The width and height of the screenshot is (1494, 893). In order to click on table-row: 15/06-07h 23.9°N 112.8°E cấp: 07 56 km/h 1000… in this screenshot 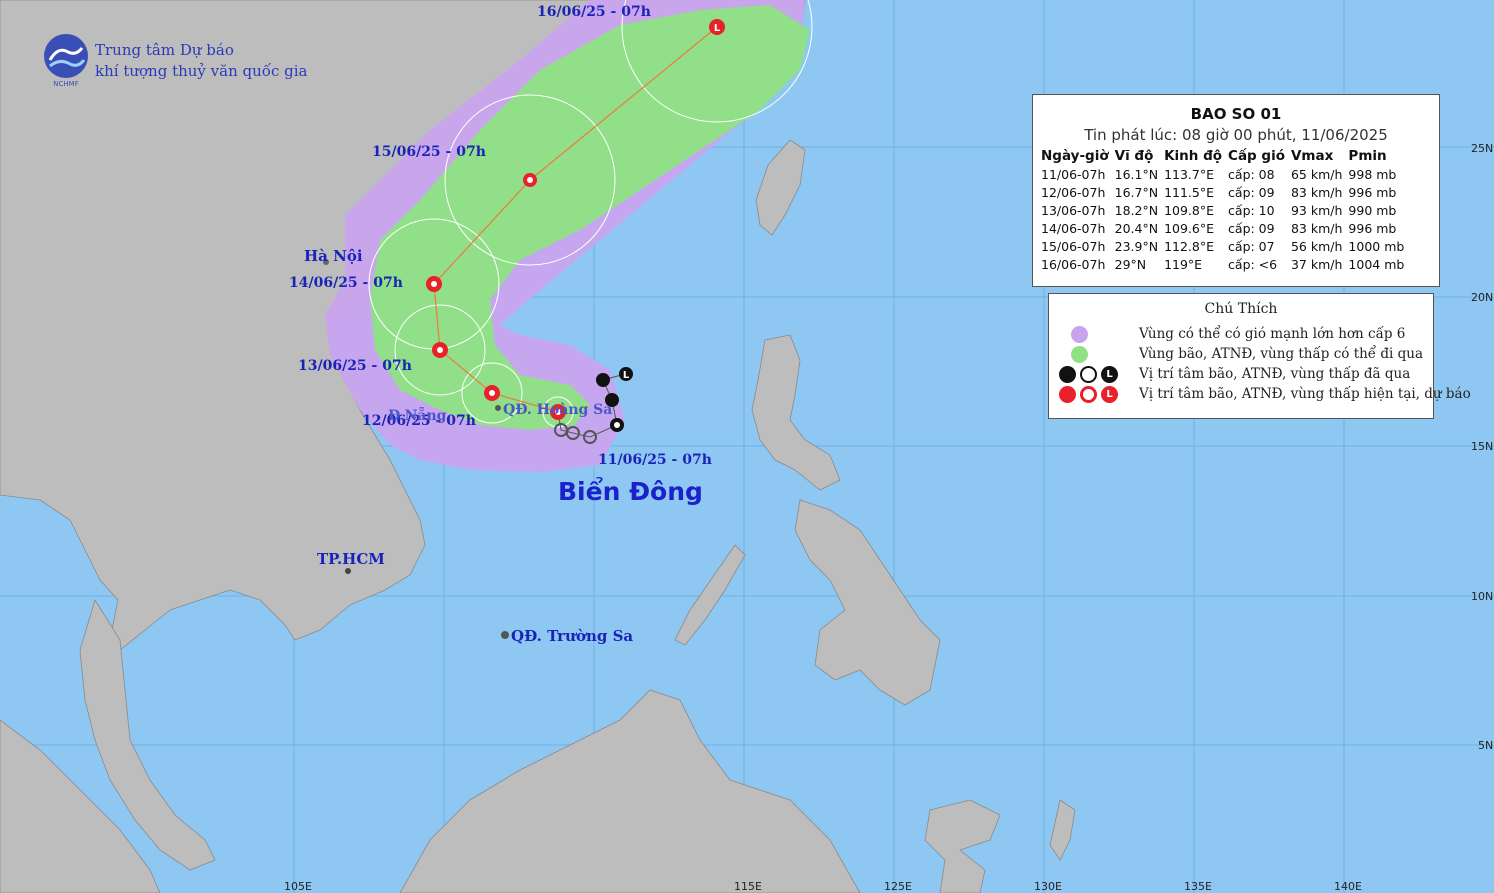, I will do `click(1225, 247)`.